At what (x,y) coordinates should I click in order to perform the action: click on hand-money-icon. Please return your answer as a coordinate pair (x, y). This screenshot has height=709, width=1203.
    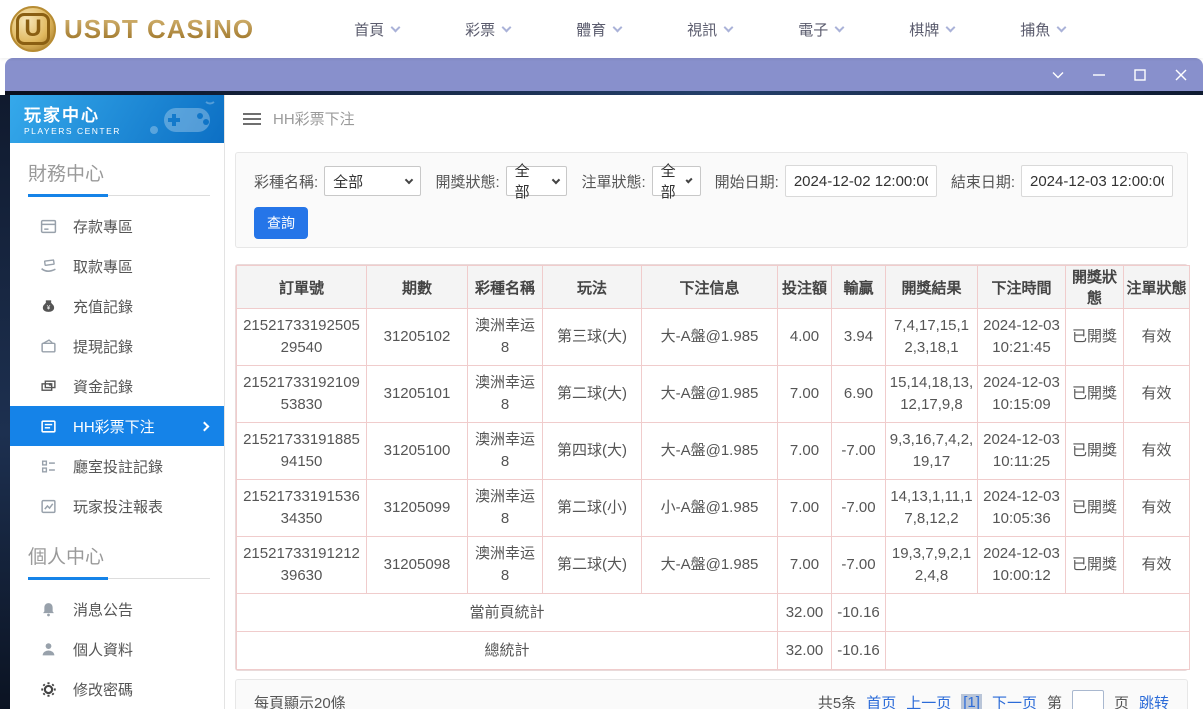
    Looking at the image, I should click on (48, 266).